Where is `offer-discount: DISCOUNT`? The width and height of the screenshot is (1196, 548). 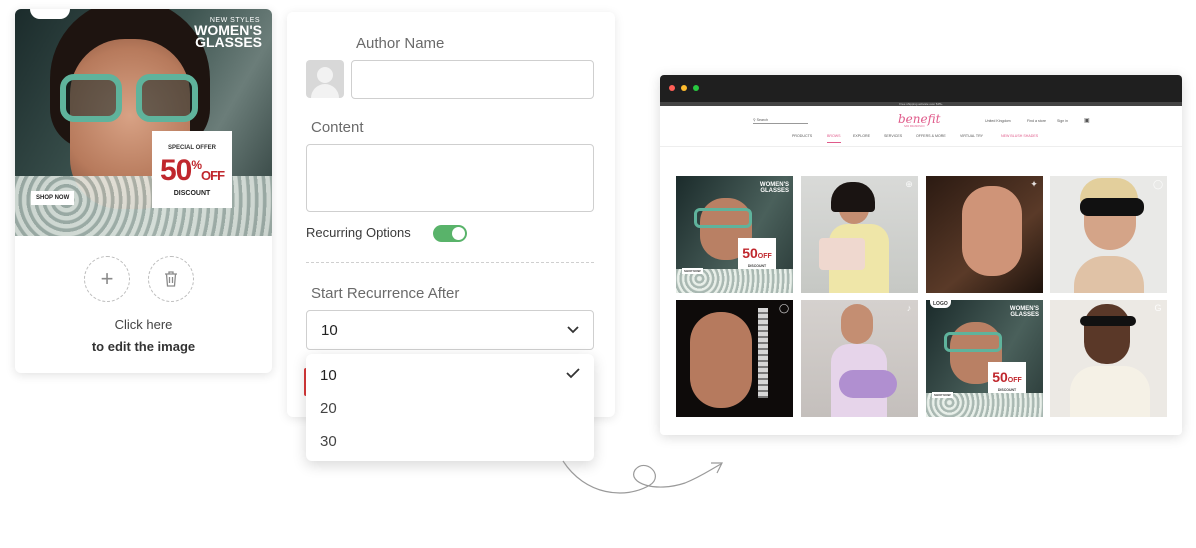
offer-discount: DISCOUNT is located at coordinates (192, 193).